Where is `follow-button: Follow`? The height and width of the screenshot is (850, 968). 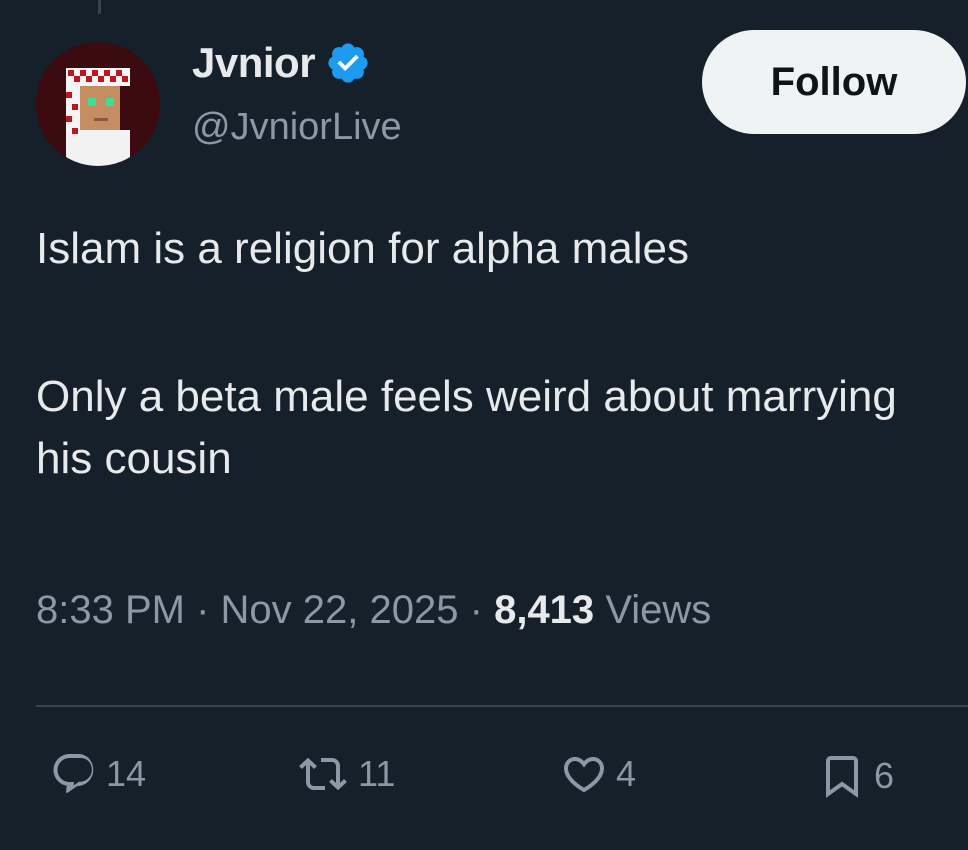 follow-button: Follow is located at coordinates (834, 82).